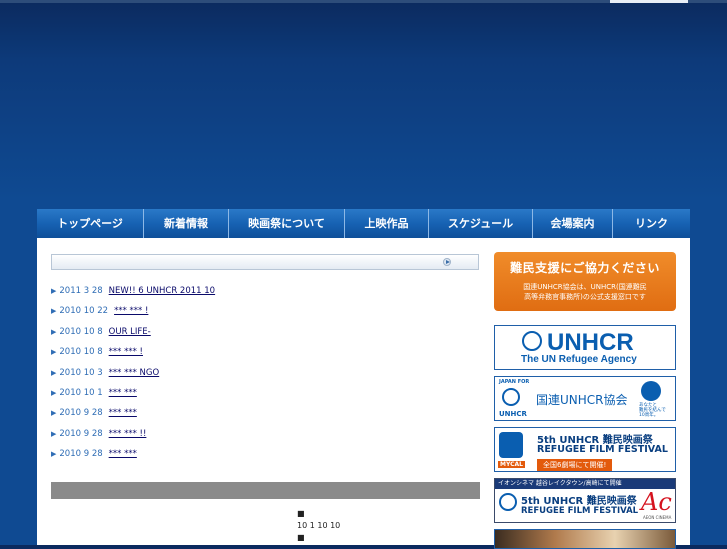  Describe the element at coordinates (579, 501) in the screenshot. I see `festival-title: 5th UNHCR 難民映画祭` at that location.